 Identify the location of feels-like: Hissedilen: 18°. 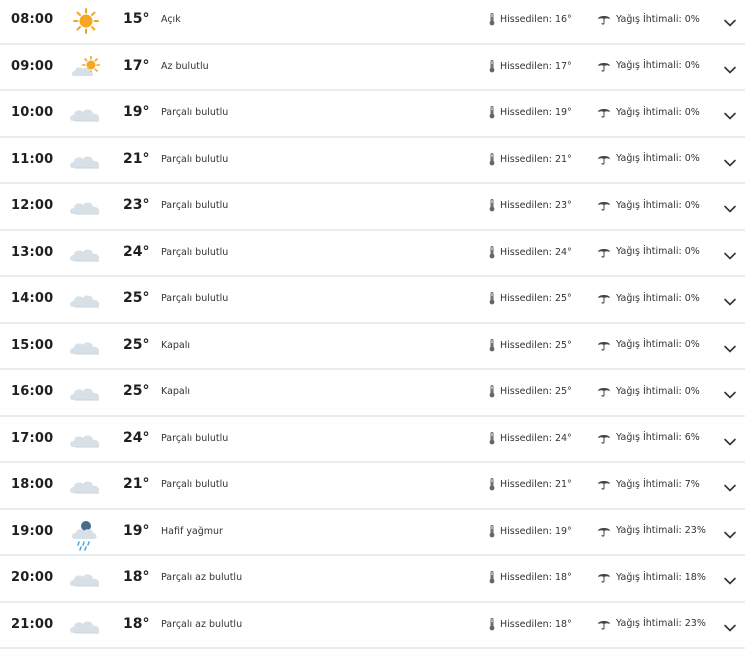
(530, 624).